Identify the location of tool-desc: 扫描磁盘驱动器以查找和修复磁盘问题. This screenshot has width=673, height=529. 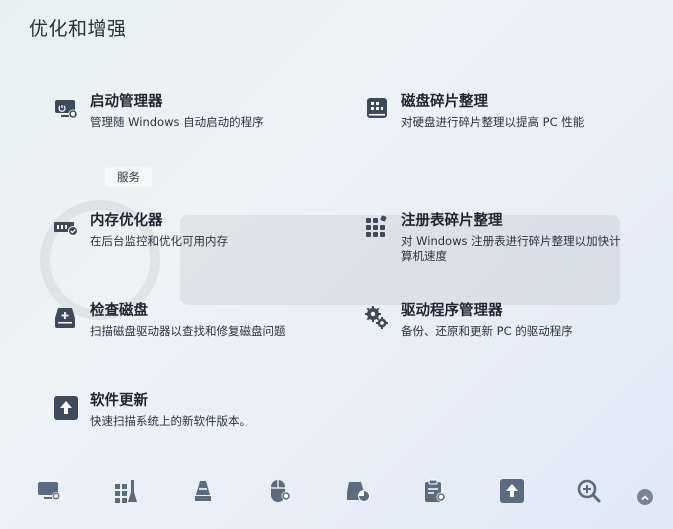
(188, 331).